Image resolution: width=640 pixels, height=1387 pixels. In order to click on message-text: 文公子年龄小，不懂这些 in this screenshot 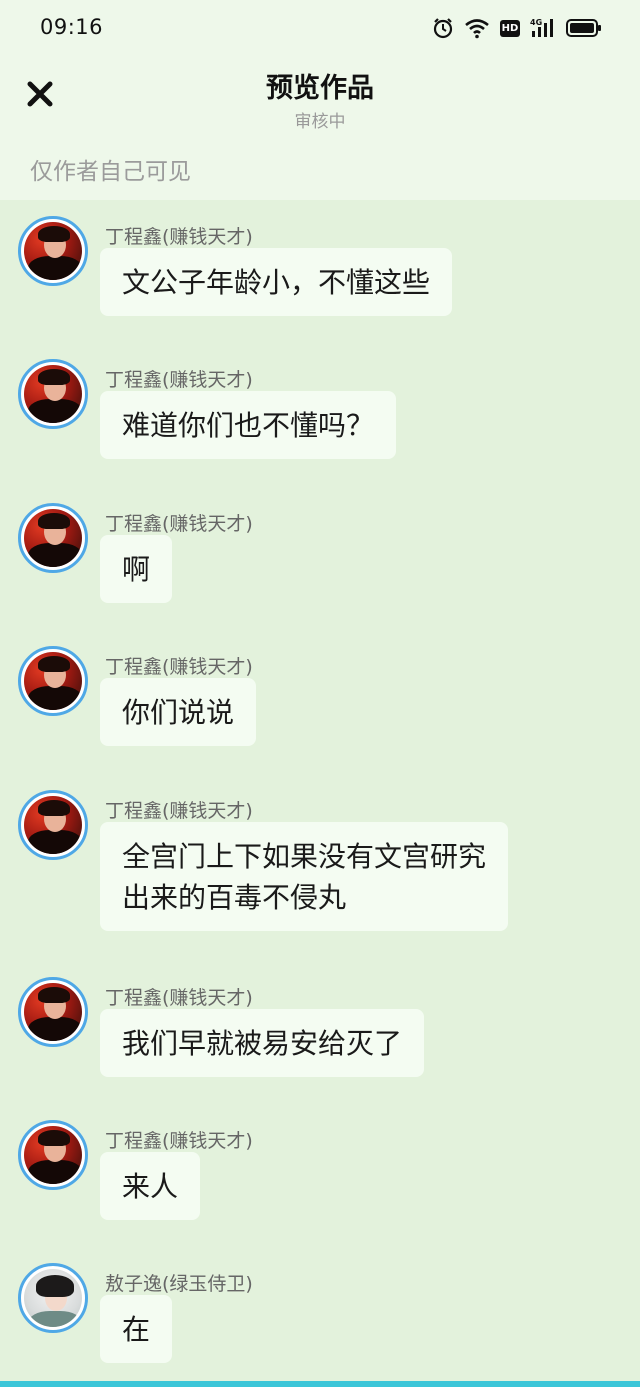, I will do `click(276, 282)`.